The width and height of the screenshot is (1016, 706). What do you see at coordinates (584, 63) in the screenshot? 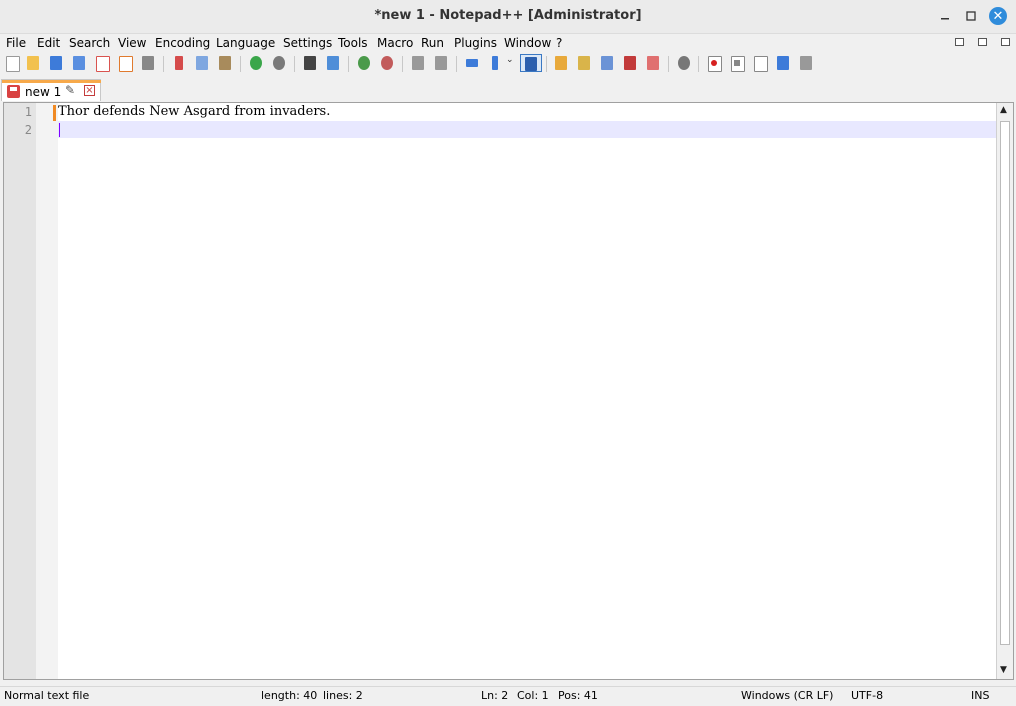
I see `document-map-icon` at bounding box center [584, 63].